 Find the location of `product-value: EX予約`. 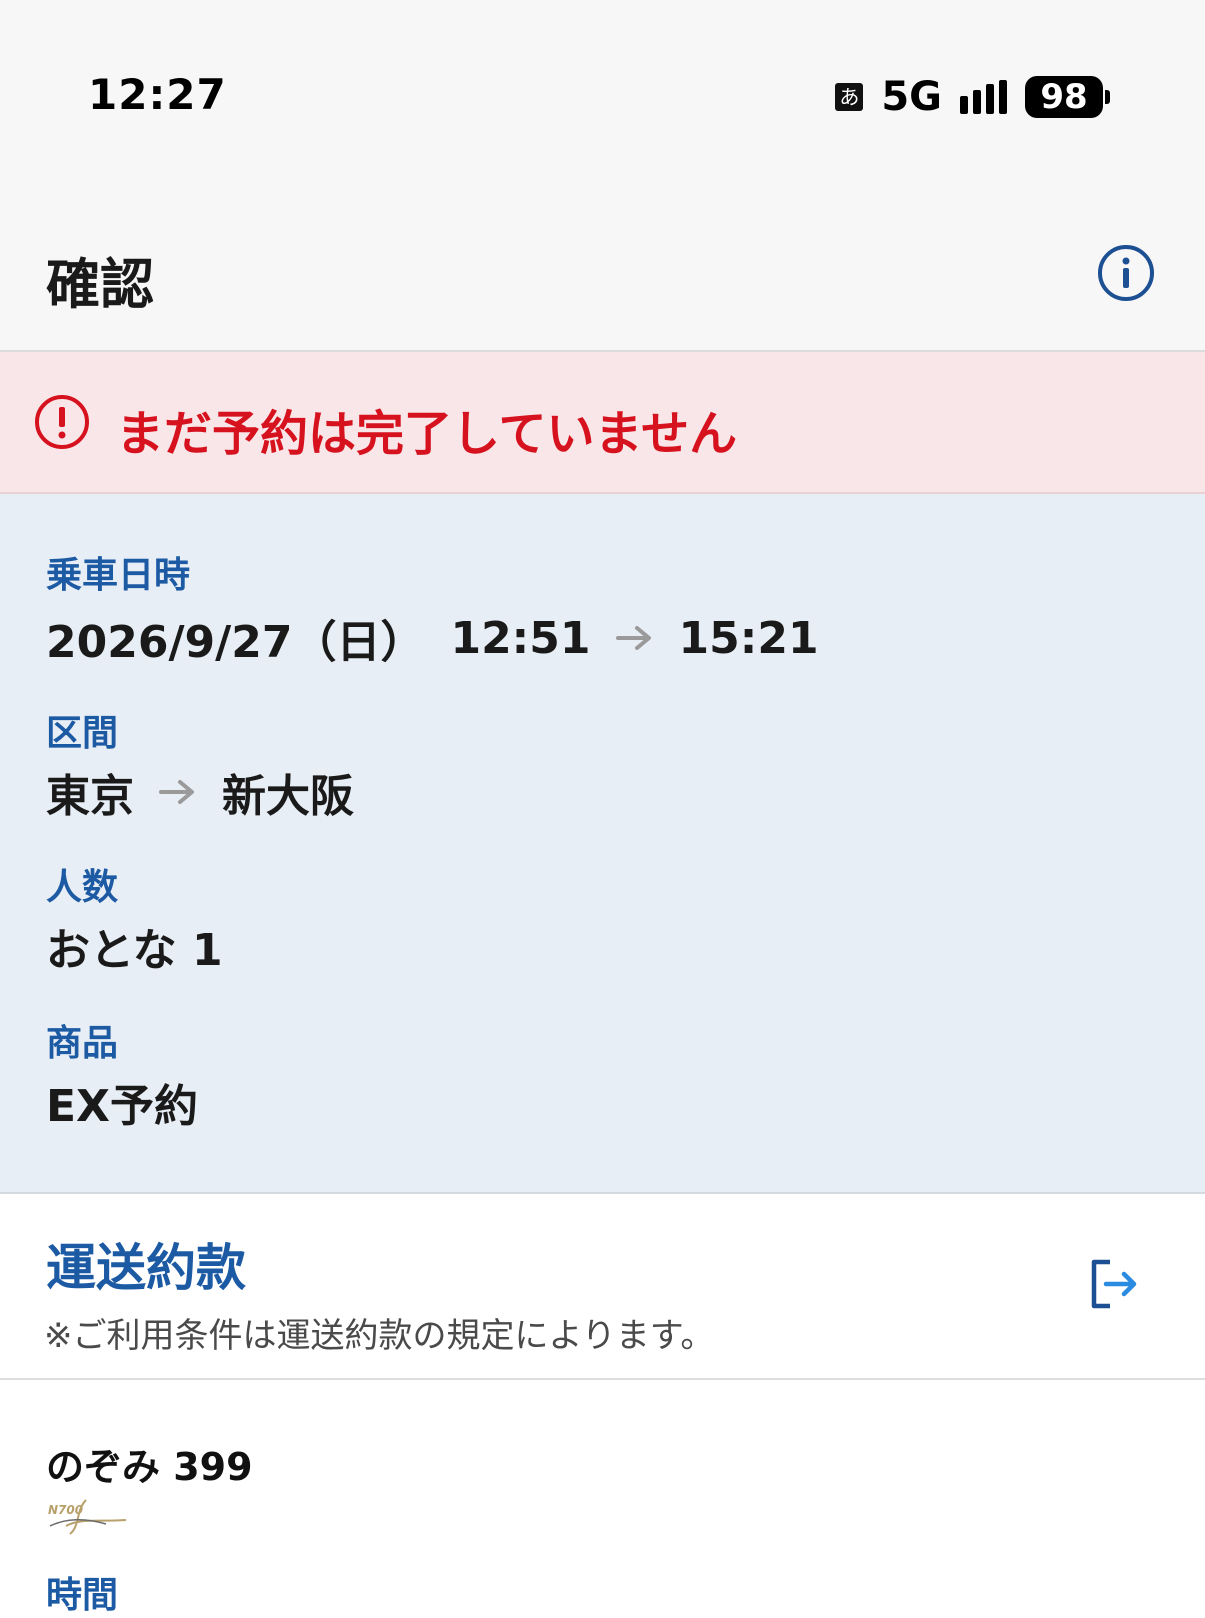

product-value: EX予約 is located at coordinates (122, 1106).